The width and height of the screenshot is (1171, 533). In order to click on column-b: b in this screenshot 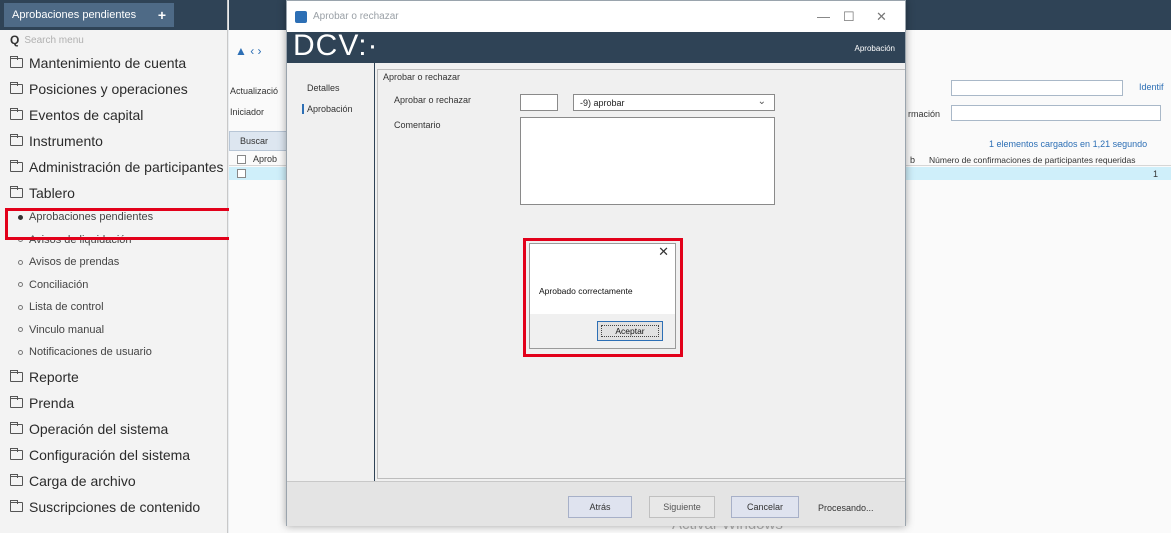, I will do `click(913, 160)`.